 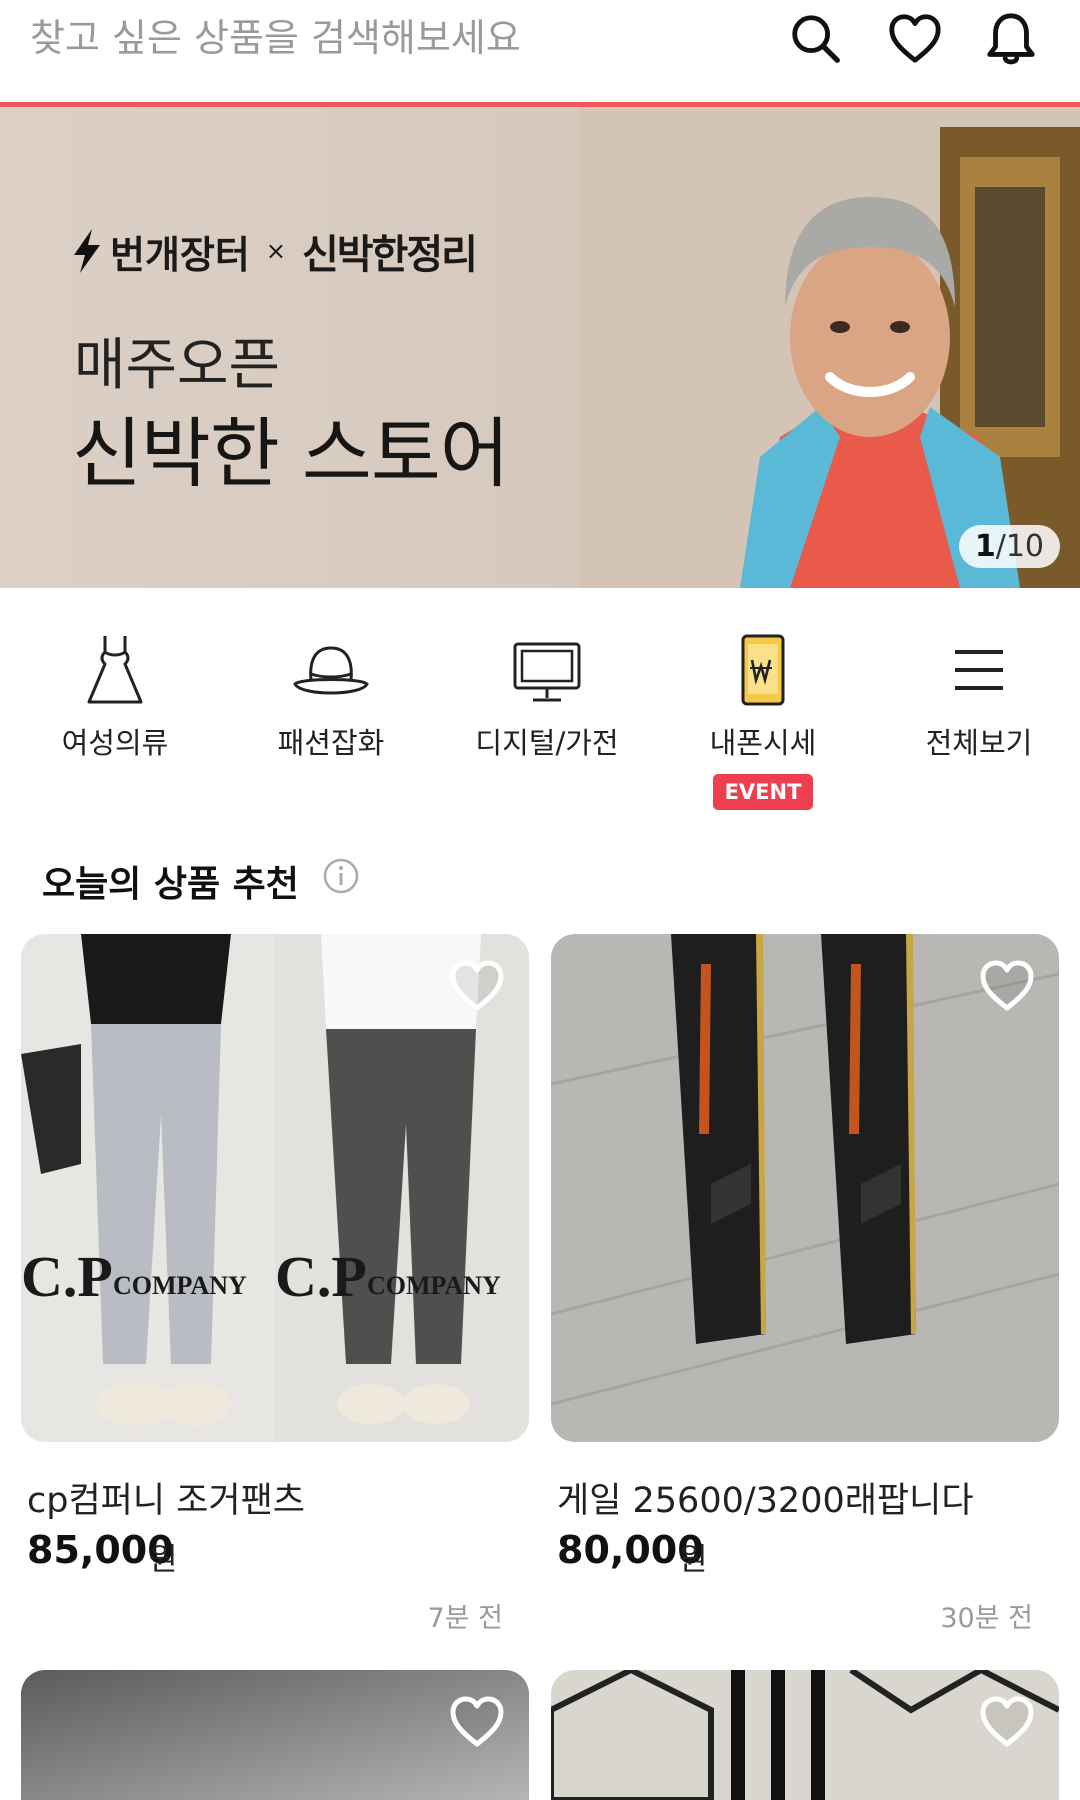 What do you see at coordinates (1019, 546) in the screenshot?
I see `banner-counter-total: /10` at bounding box center [1019, 546].